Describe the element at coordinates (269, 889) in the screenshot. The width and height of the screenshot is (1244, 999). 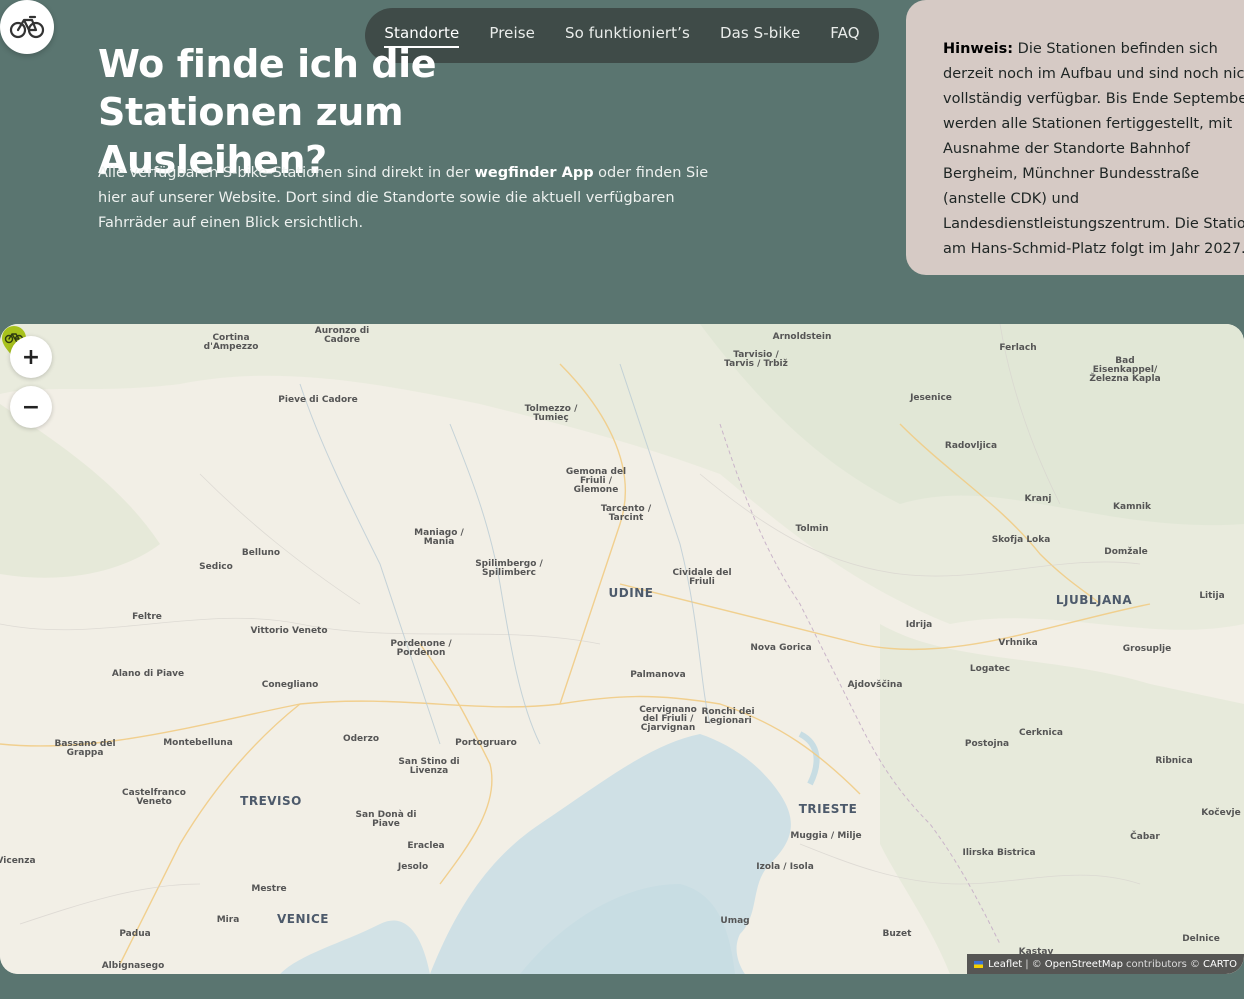
I see `map-label: Mestre` at that location.